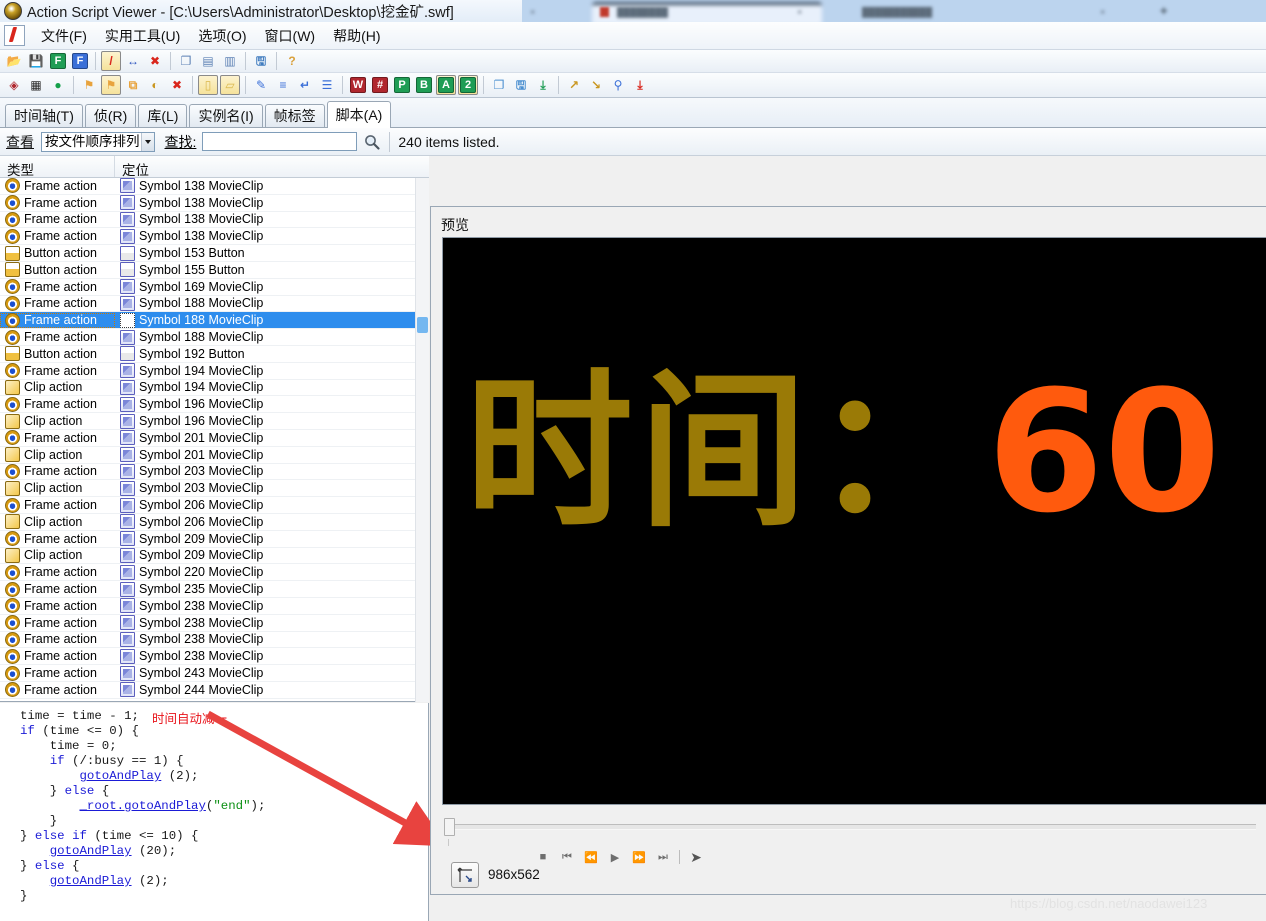  I want to click on table-row: Button action Symbol 153 Button, so click(214, 253).